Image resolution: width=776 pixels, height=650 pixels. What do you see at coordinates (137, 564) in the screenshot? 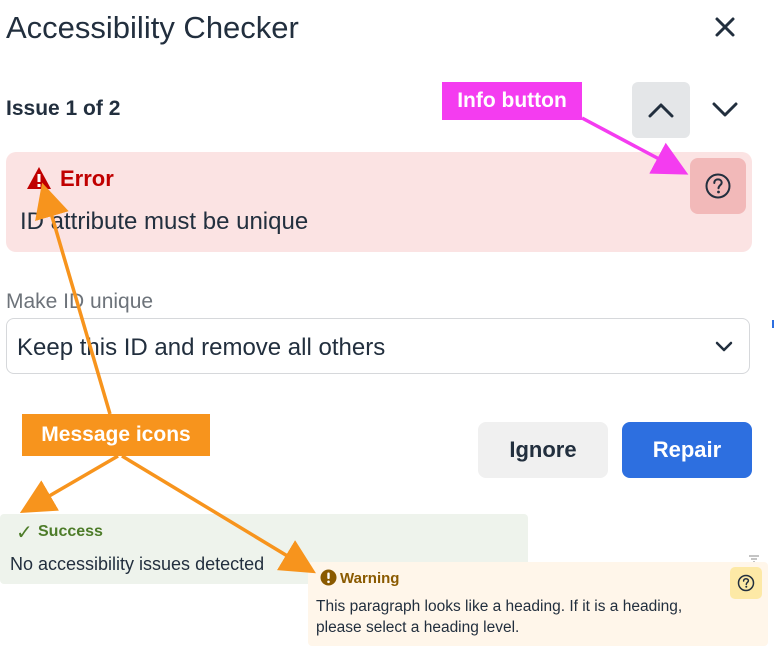
I see `success-message: No accessibility issues detected` at bounding box center [137, 564].